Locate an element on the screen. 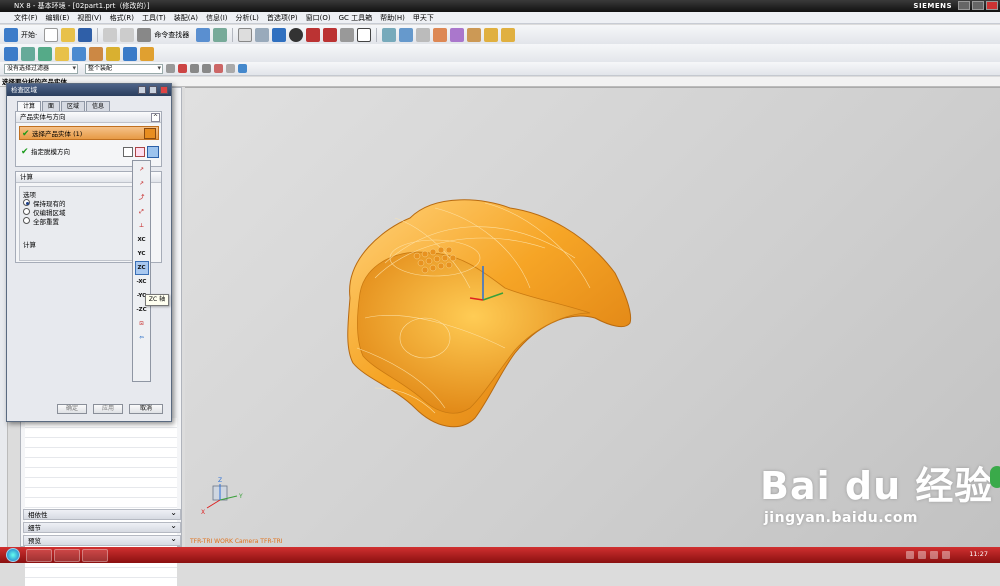  tab-face: 面 is located at coordinates (51, 106).